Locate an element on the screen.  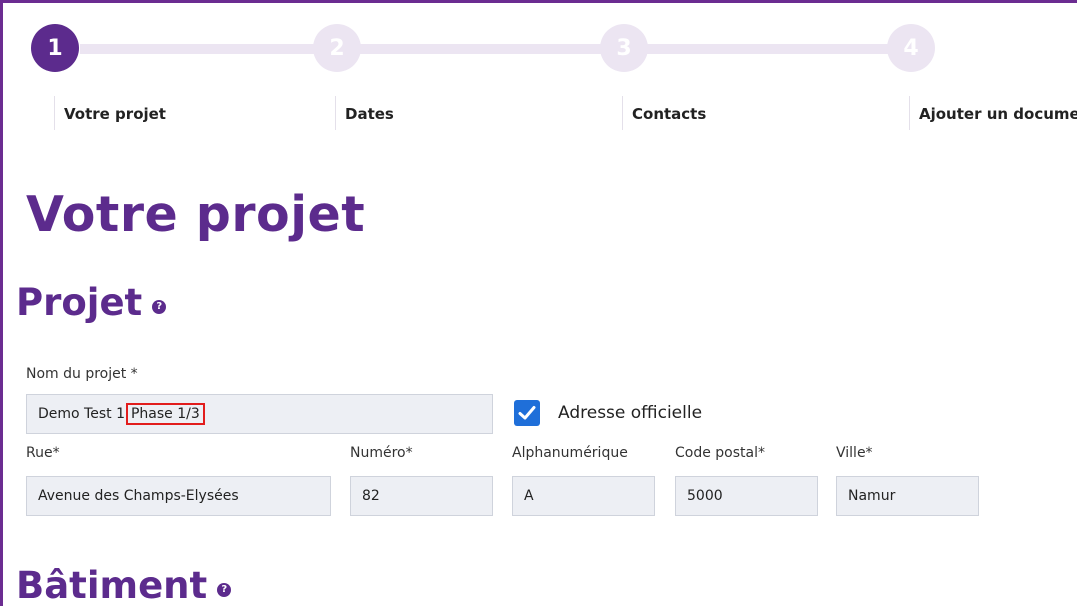
step-label-contacts: Contacts is located at coordinates (669, 114).